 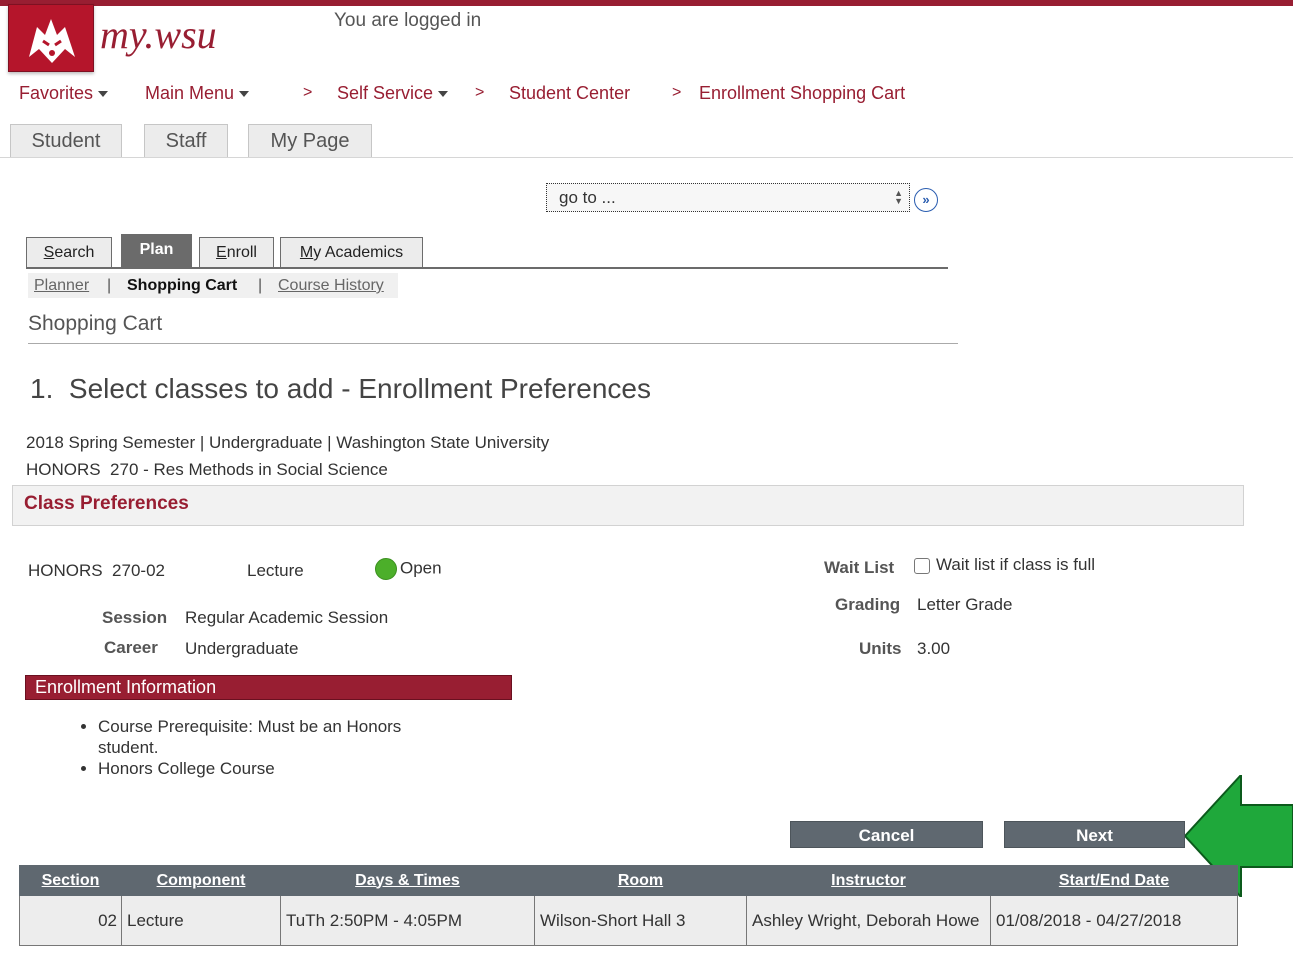 I want to click on goto-select: go to ... ▲ ▼, so click(x=728, y=197).